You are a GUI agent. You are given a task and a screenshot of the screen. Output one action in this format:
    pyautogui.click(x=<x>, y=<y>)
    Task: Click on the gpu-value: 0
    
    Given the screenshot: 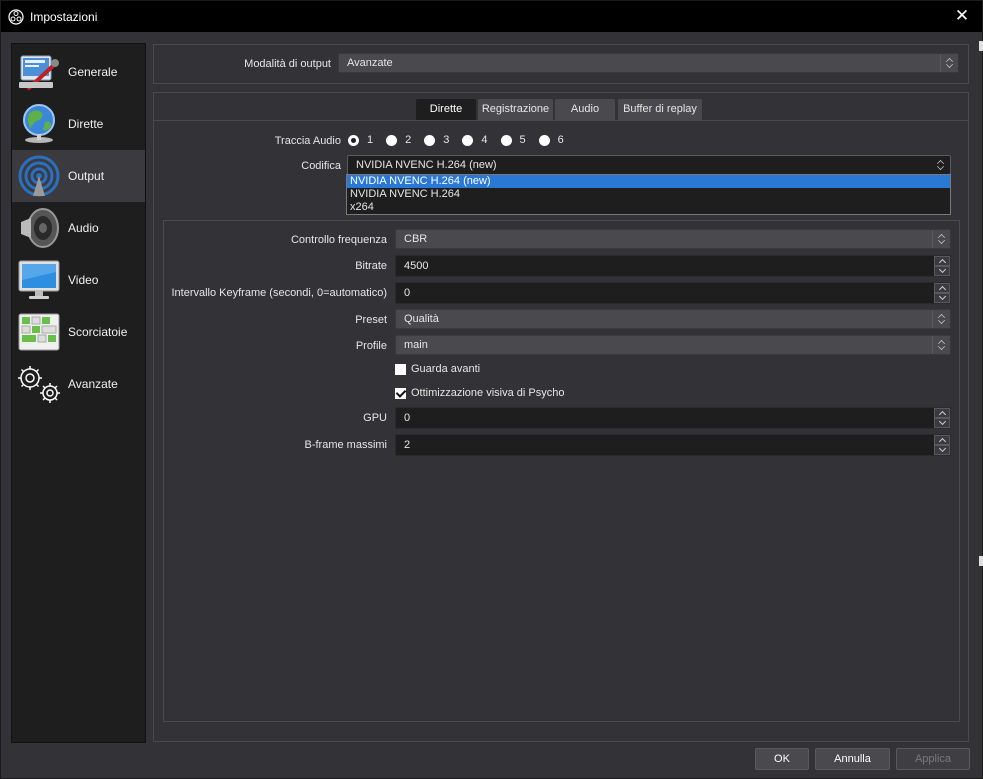 What is the action you would take?
    pyautogui.click(x=407, y=418)
    